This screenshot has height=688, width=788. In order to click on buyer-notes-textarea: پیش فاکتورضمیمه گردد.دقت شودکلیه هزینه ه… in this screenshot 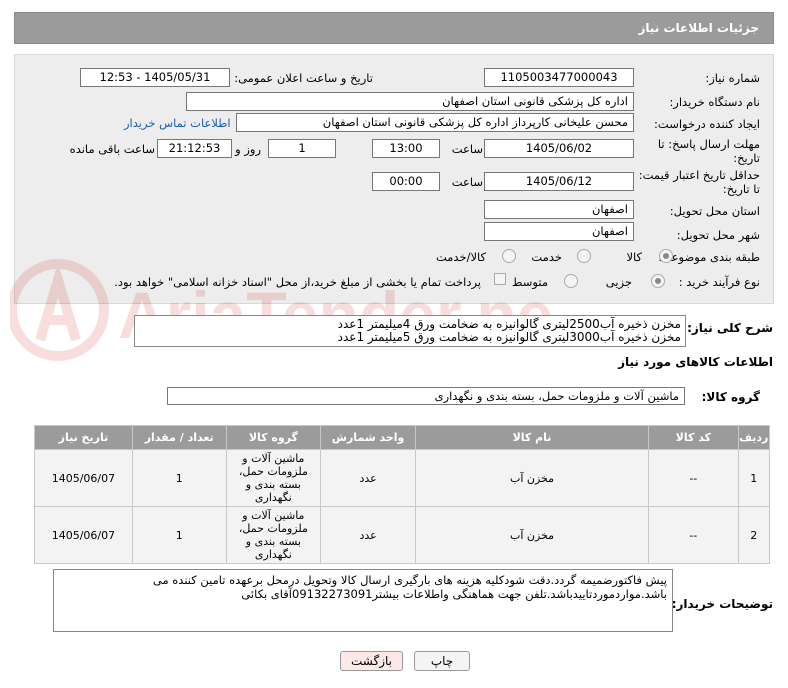, I will do `click(363, 600)`.